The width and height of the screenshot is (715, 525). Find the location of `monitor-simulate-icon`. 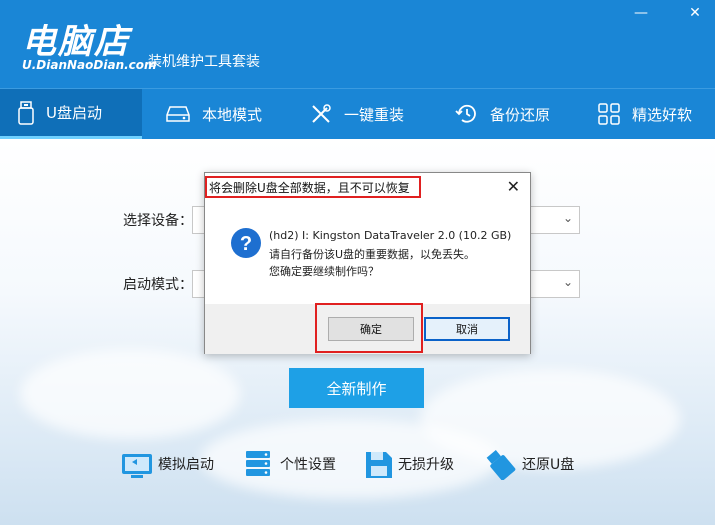

monitor-simulate-icon is located at coordinates (137, 466).